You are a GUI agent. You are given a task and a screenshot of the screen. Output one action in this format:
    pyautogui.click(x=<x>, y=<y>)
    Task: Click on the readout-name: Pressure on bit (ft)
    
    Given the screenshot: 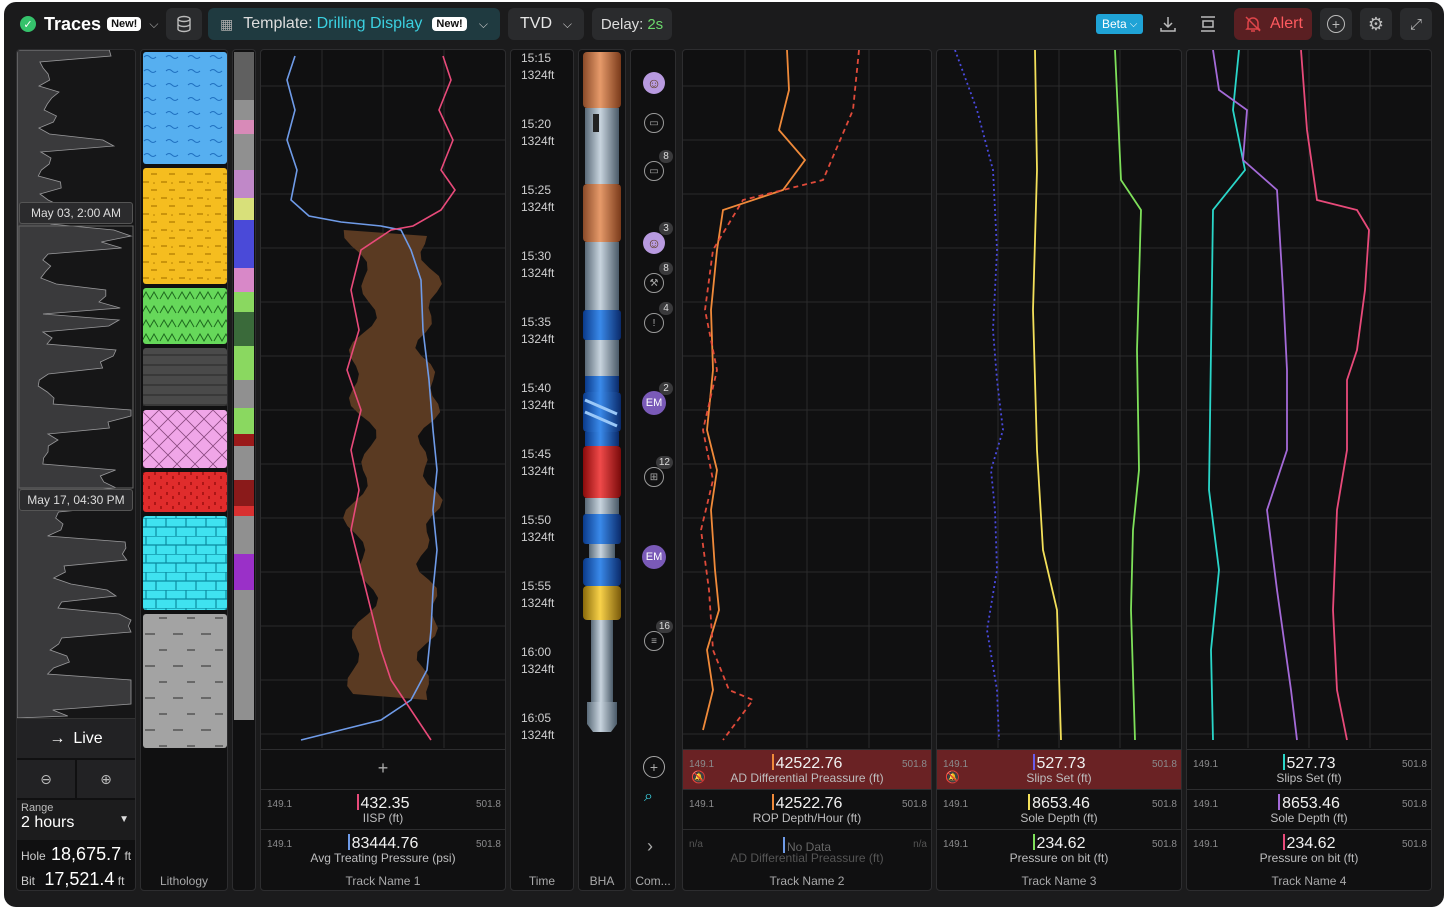 What is the action you would take?
    pyautogui.click(x=1059, y=858)
    